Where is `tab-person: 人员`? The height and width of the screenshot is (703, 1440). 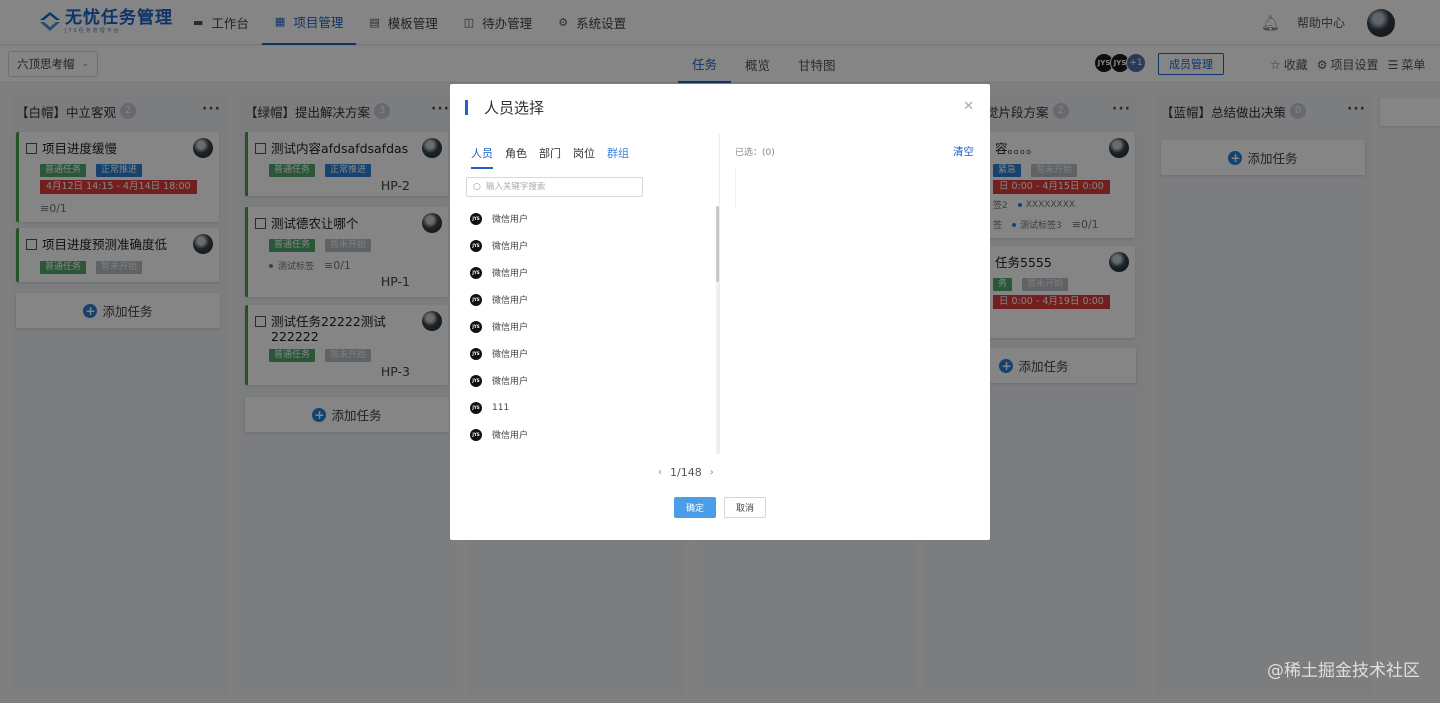
tab-person: 人员 is located at coordinates (482, 157).